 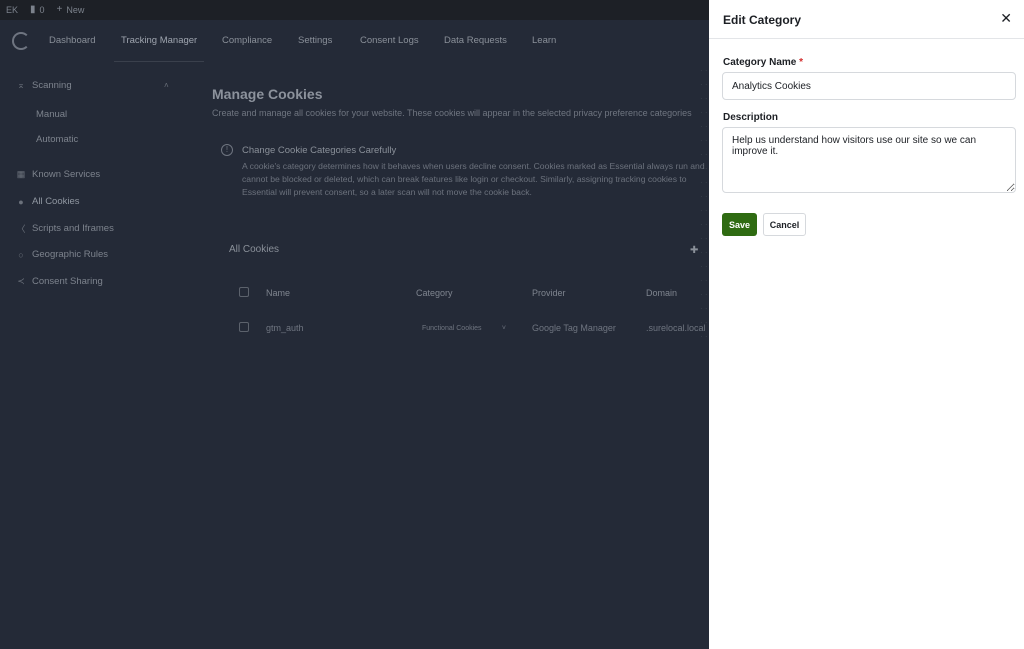 I want to click on cookie-icon: ●, so click(x=21, y=201).